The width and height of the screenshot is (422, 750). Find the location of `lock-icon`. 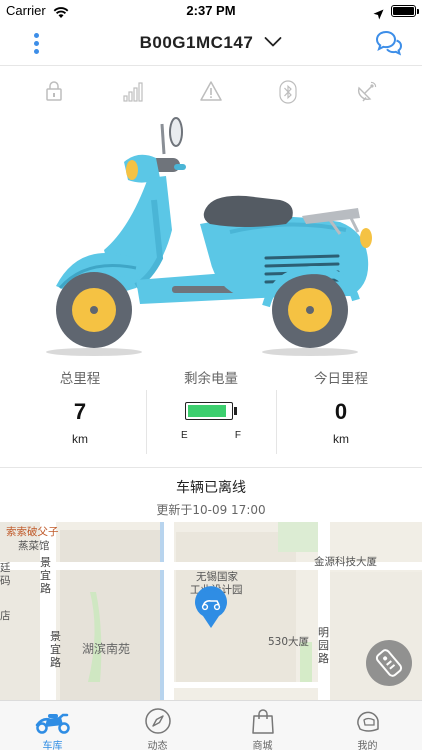

lock-icon is located at coordinates (54, 93).